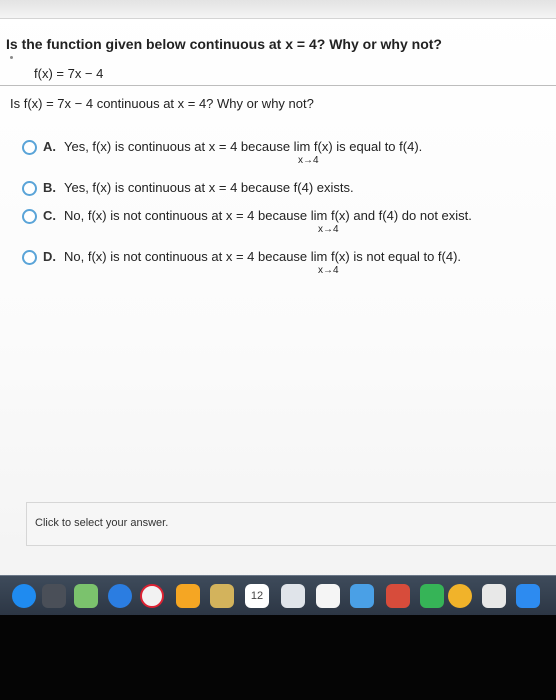  I want to click on contacts-icon, so click(293, 596).